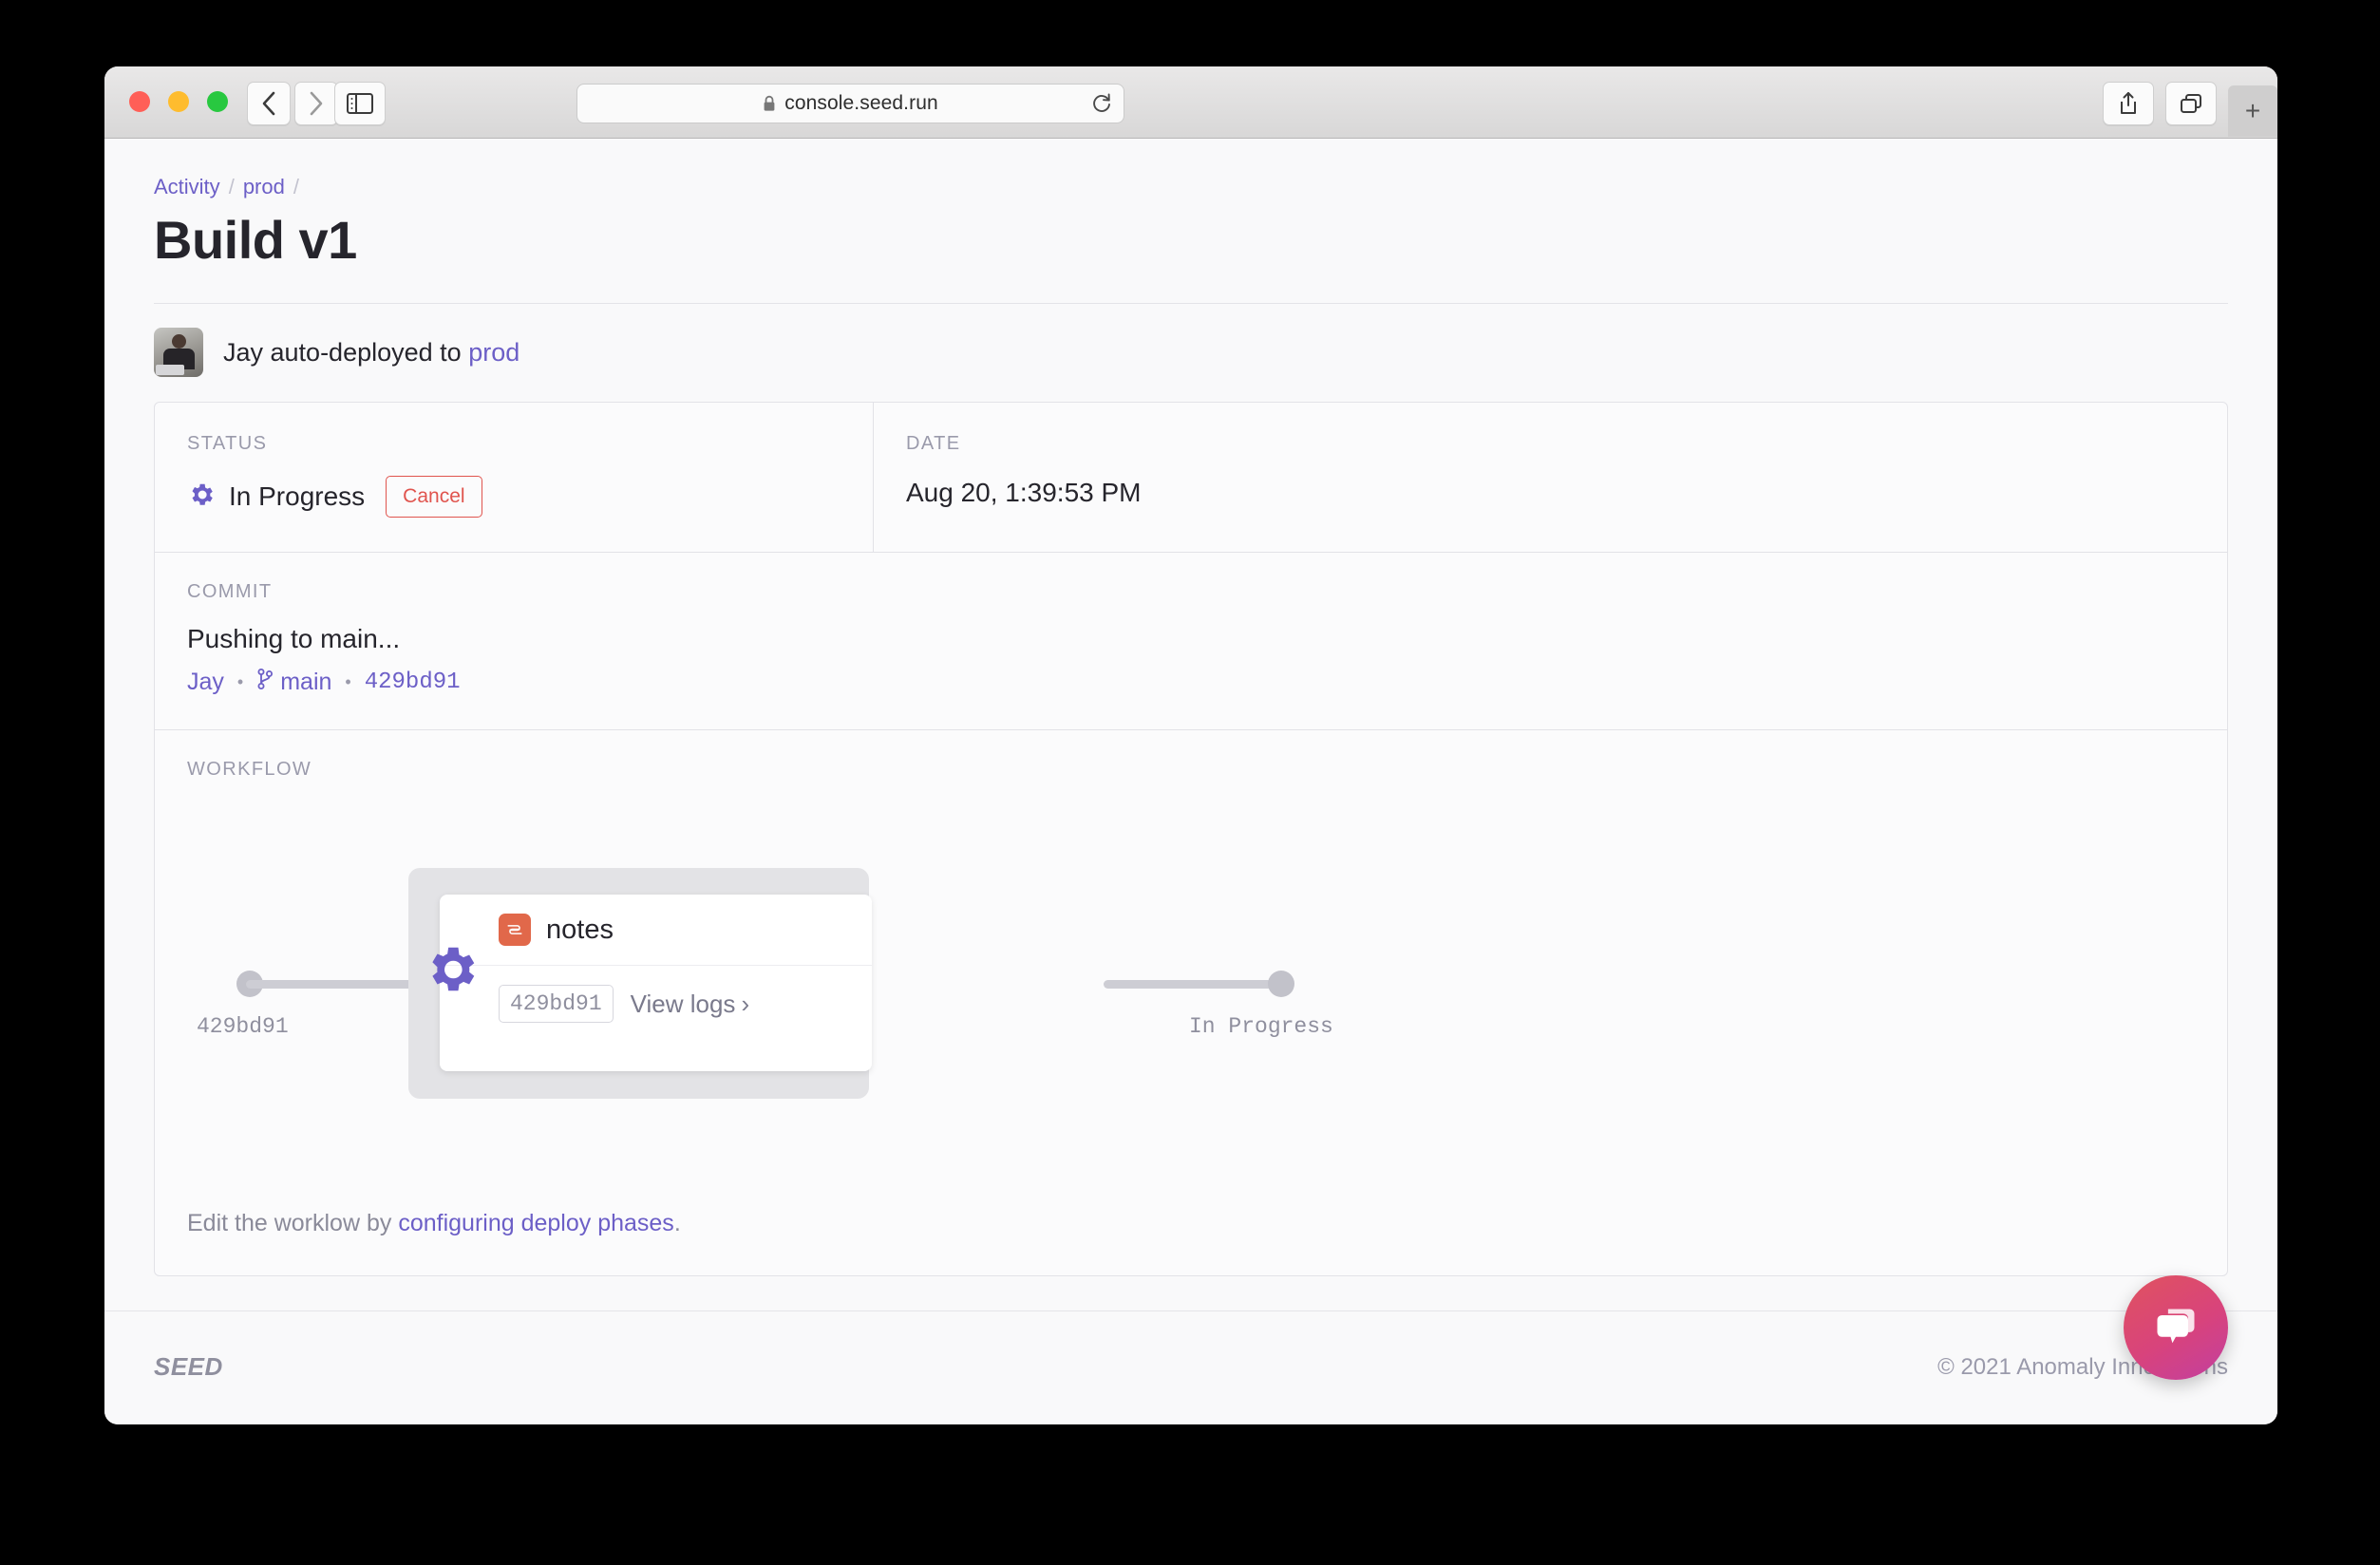 The width and height of the screenshot is (2380, 1565). I want to click on avatar-laptop, so click(170, 370).